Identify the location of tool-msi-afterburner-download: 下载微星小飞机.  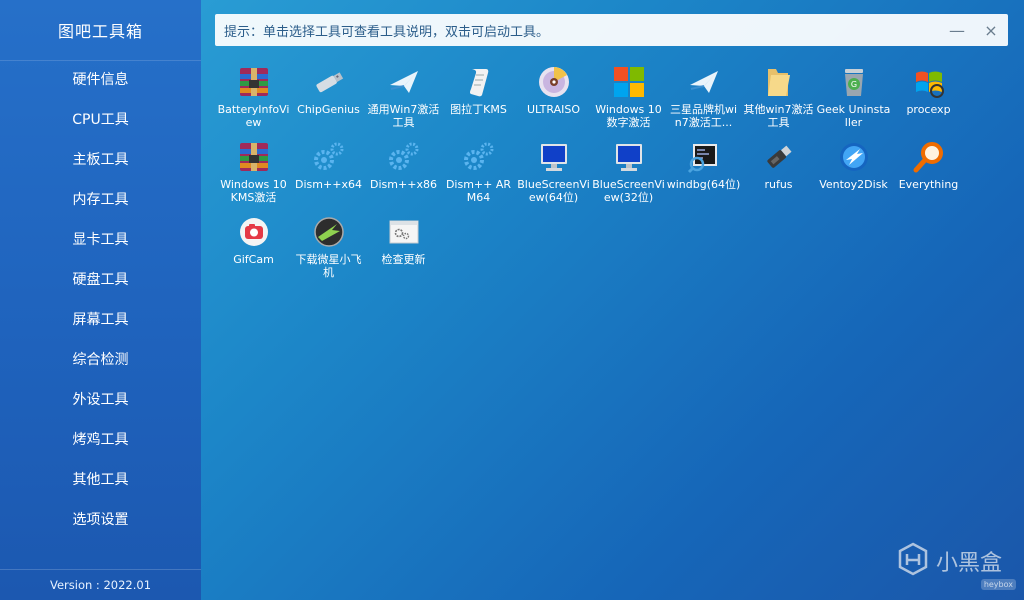
(328, 249).